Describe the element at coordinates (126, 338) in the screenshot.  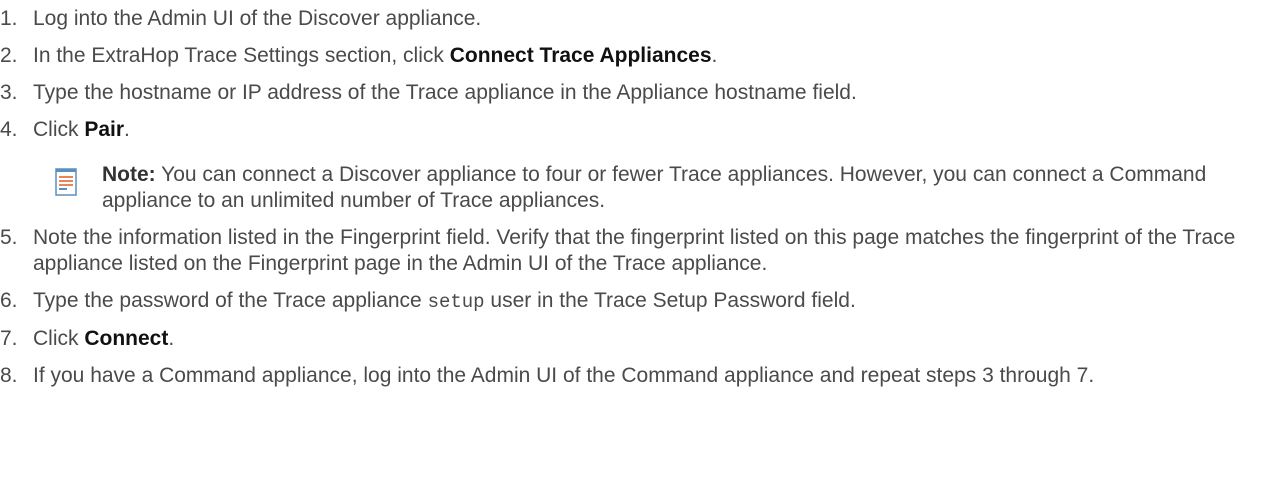
I see `ui-label-connect: Connect` at that location.